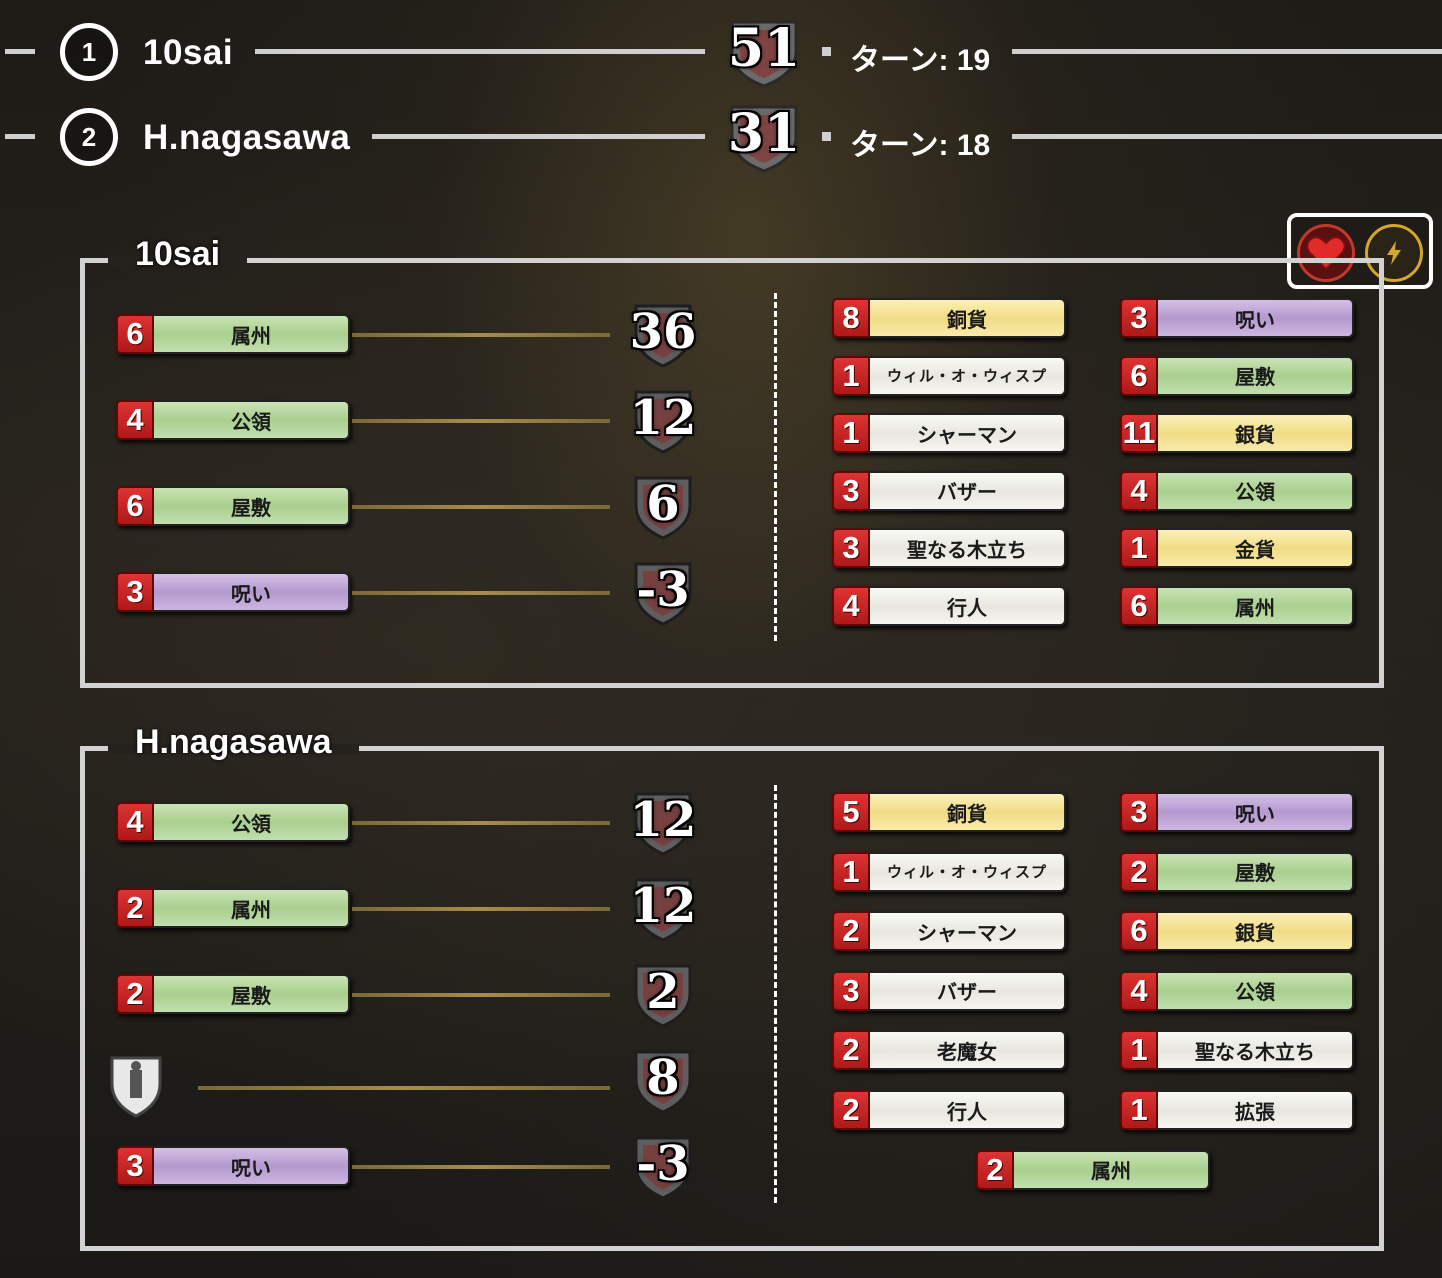 The height and width of the screenshot is (1278, 1442). What do you see at coordinates (949, 931) in the screenshot?
I see `card-pill: 2 シャーマン` at bounding box center [949, 931].